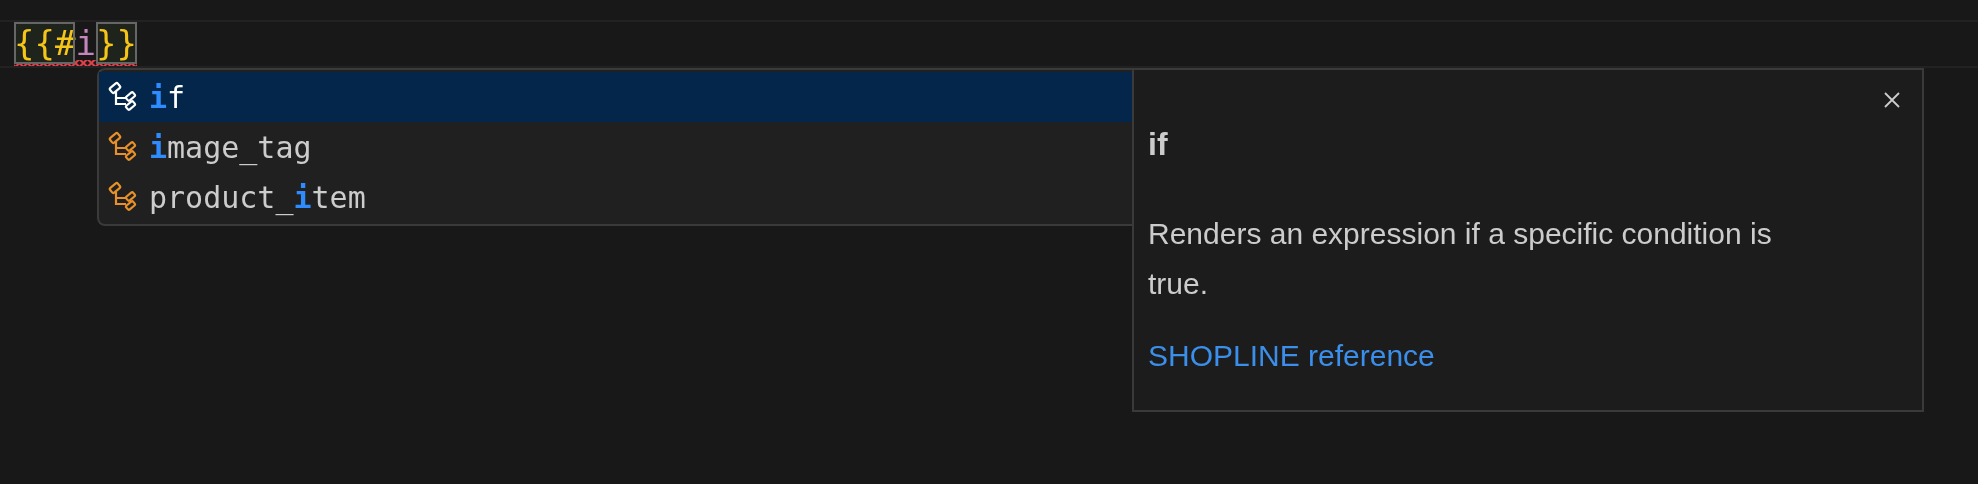  Describe the element at coordinates (167, 97) in the screenshot. I see `suggestion-label: if` at that location.